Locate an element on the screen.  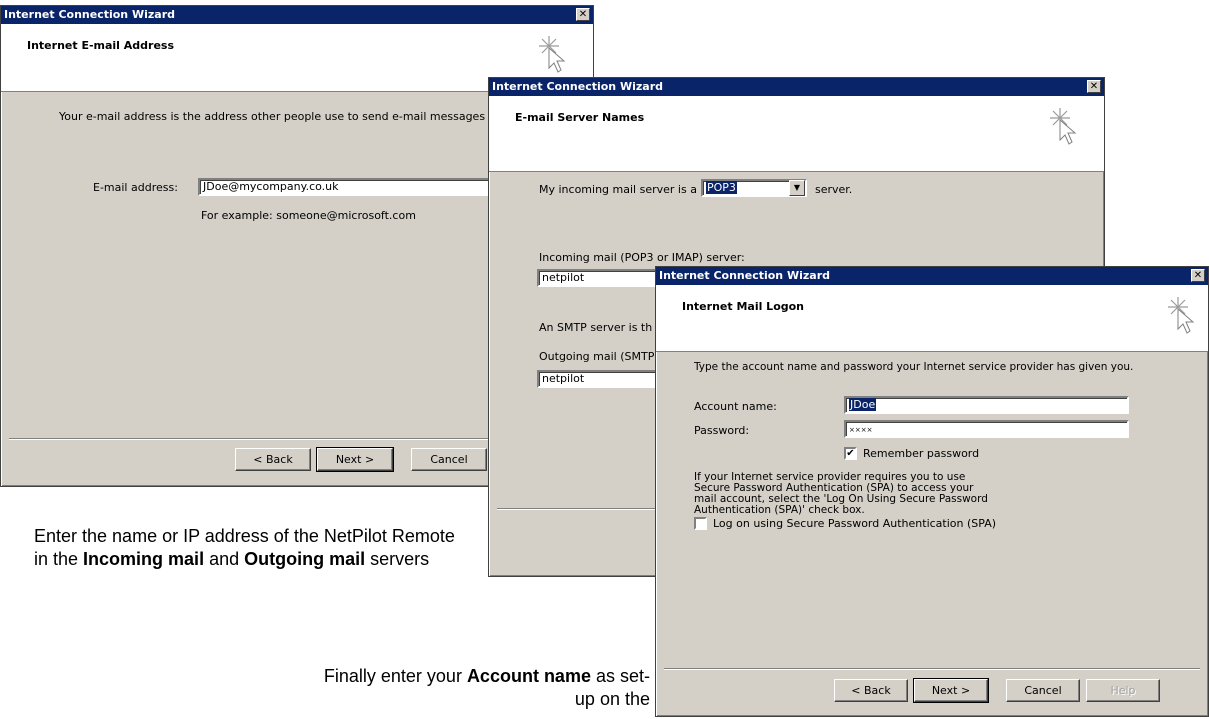
account-label: Account name: is located at coordinates (735, 406).